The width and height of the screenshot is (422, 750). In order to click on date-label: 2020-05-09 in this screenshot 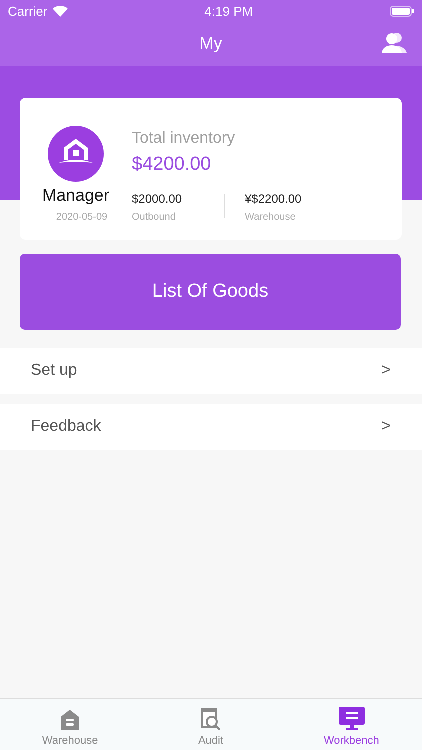, I will do `click(81, 217)`.